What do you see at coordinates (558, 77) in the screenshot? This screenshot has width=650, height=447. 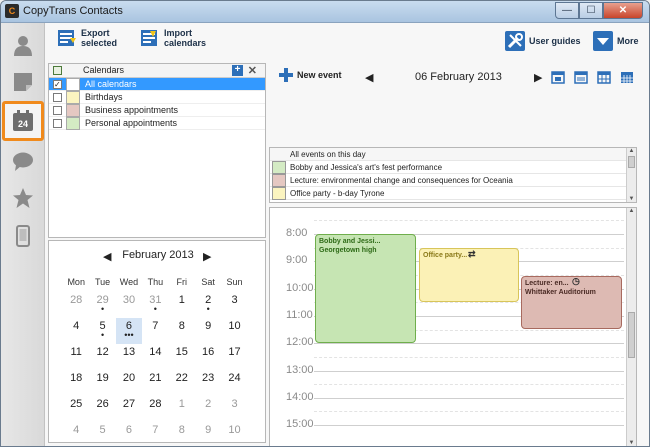 I see `day-view-icon` at bounding box center [558, 77].